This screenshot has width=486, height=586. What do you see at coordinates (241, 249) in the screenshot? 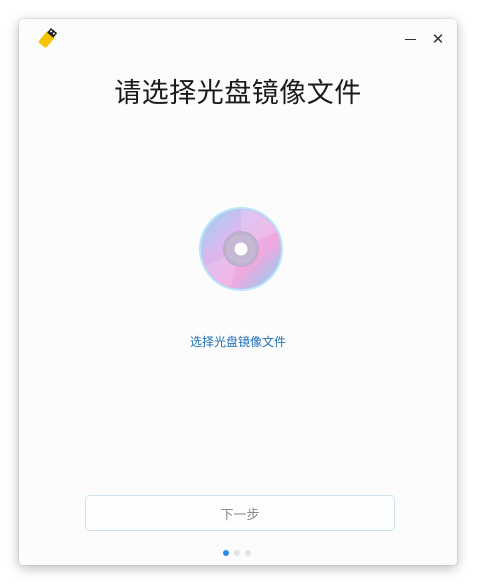
I see `optical-disc-icon` at bounding box center [241, 249].